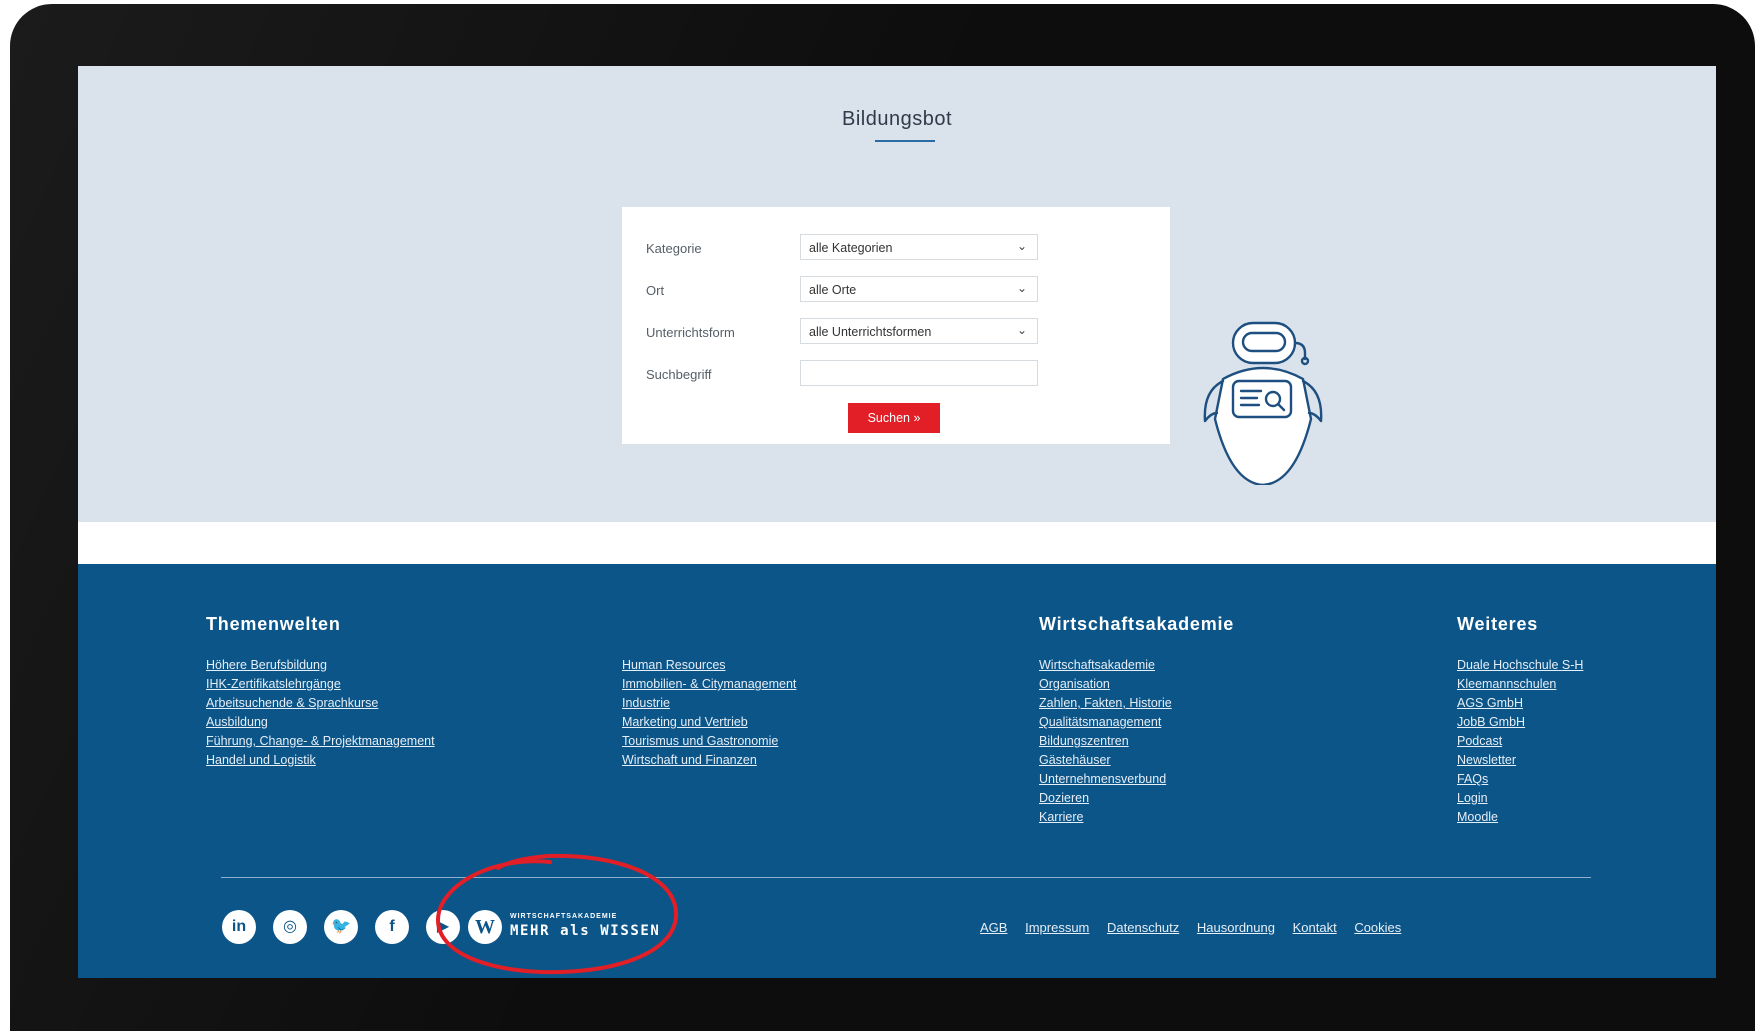  I want to click on logo-wordmark: WIRTSCHAFTSAKADEMIE, so click(564, 916).